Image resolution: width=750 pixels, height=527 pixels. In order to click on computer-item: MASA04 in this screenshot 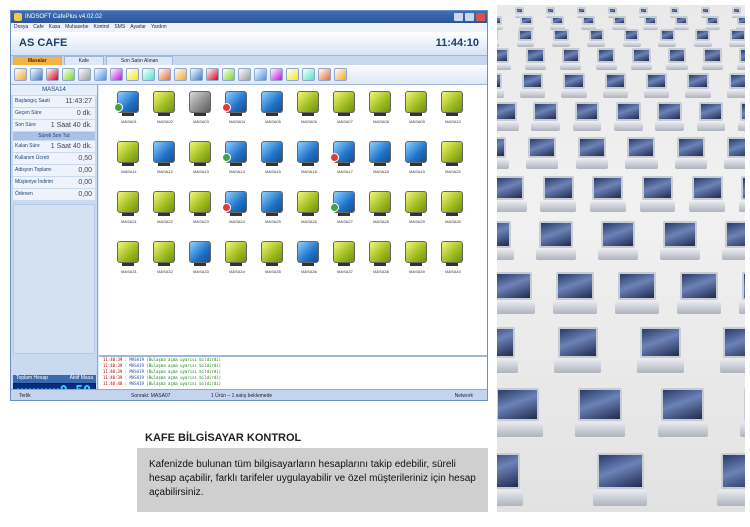, I will do `click(237, 109)`.